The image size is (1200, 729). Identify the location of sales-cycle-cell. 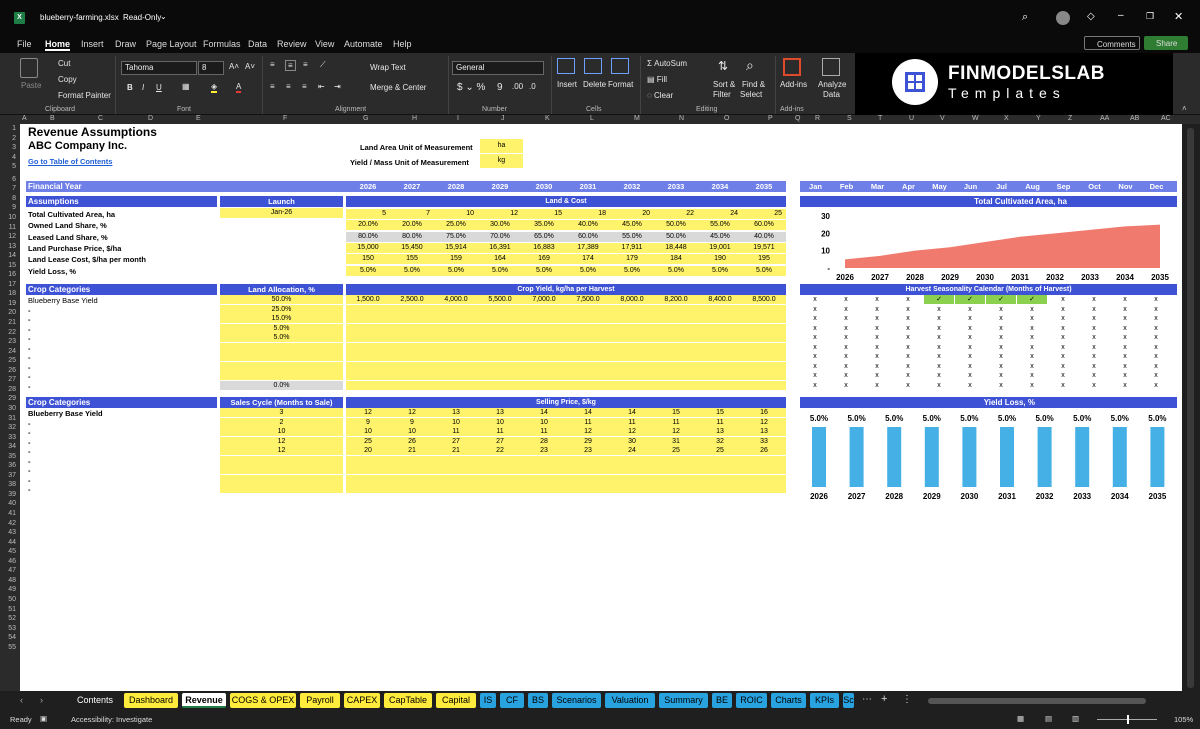
(281, 460).